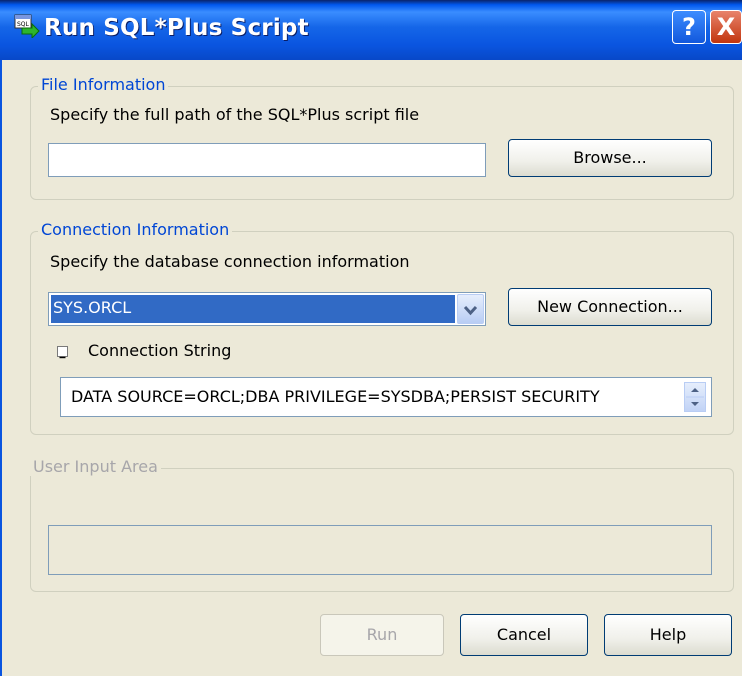 The height and width of the screenshot is (676, 742). Describe the element at coordinates (62, 352) in the screenshot. I see `collapse-toggle-icon` at that location.